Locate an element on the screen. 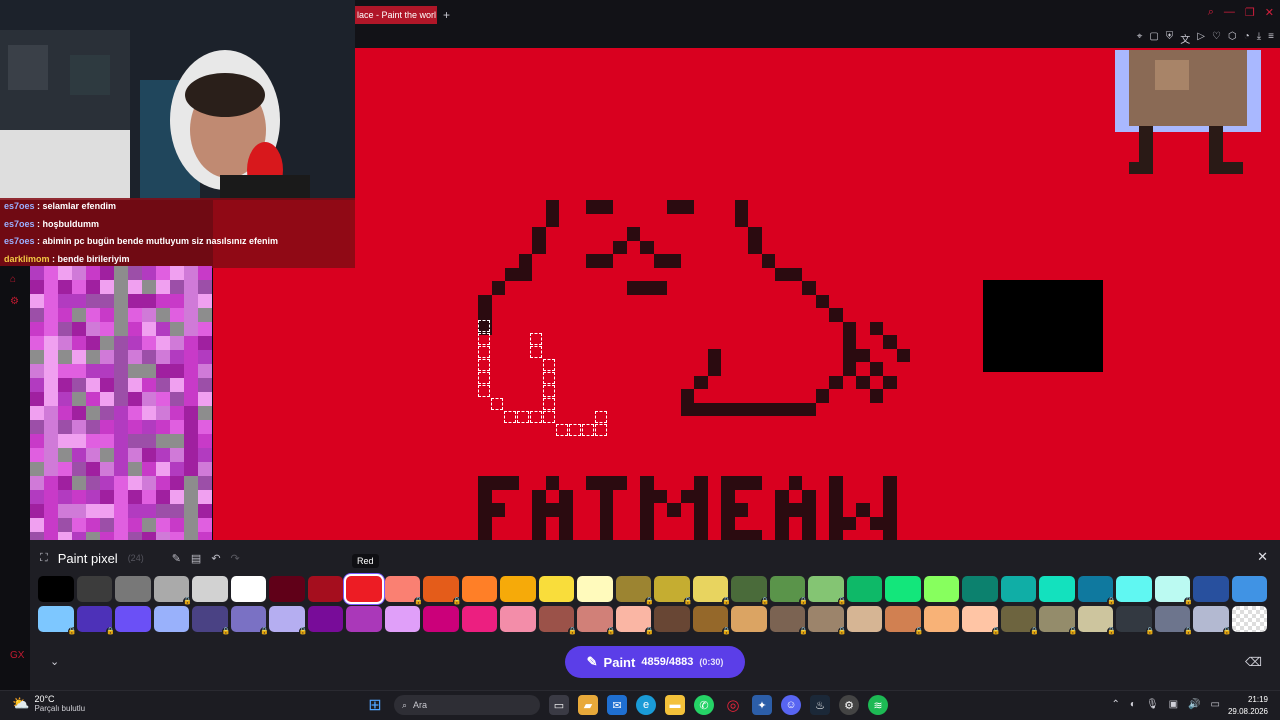 The width and height of the screenshot is (1280, 720). menu-icon: ≡ is located at coordinates (1271, 38).